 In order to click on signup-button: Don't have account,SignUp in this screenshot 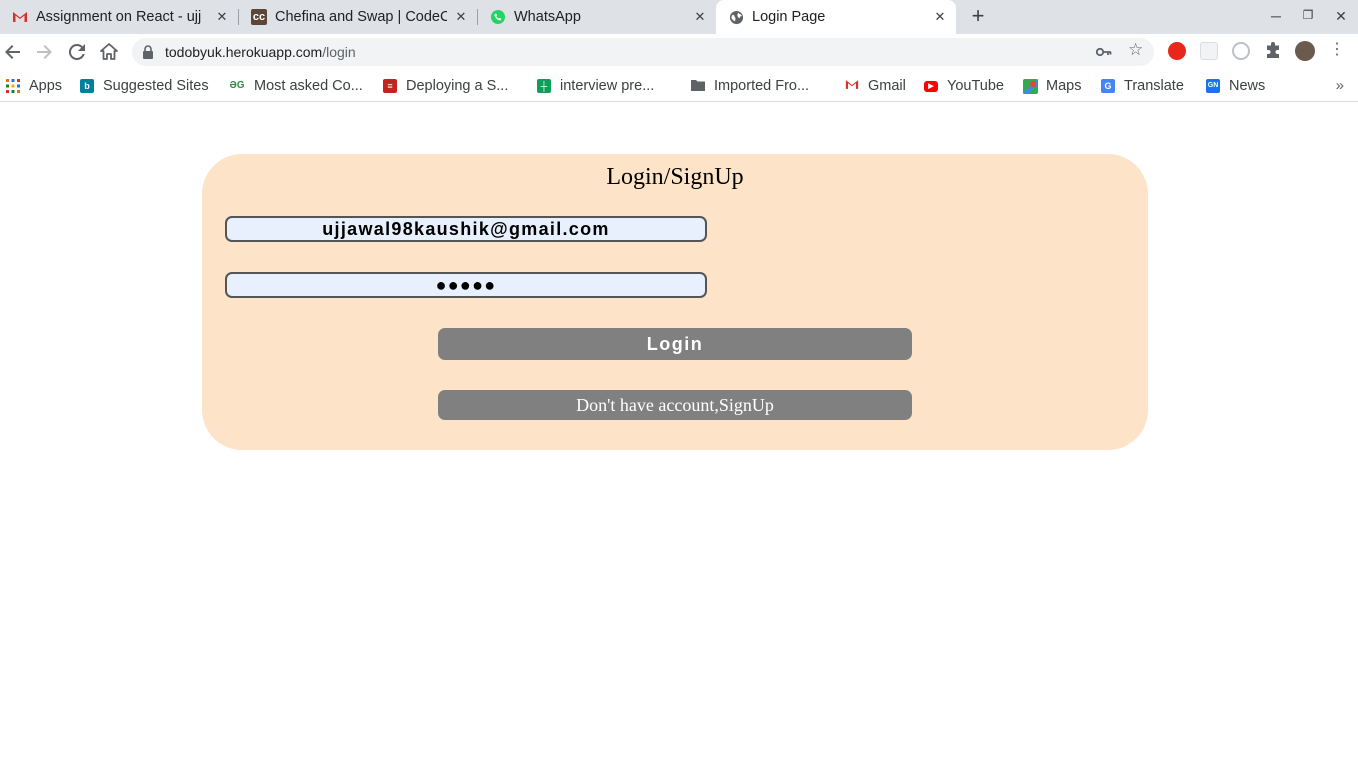, I will do `click(675, 405)`.